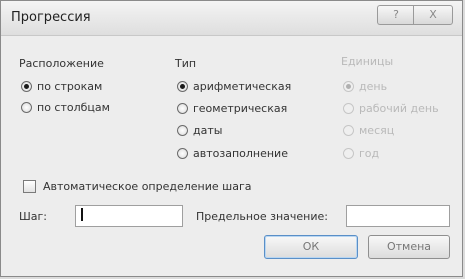 Image resolution: width=465 pixels, height=279 pixels. What do you see at coordinates (61, 63) in the screenshot?
I see `location-group-label: Расположение` at bounding box center [61, 63].